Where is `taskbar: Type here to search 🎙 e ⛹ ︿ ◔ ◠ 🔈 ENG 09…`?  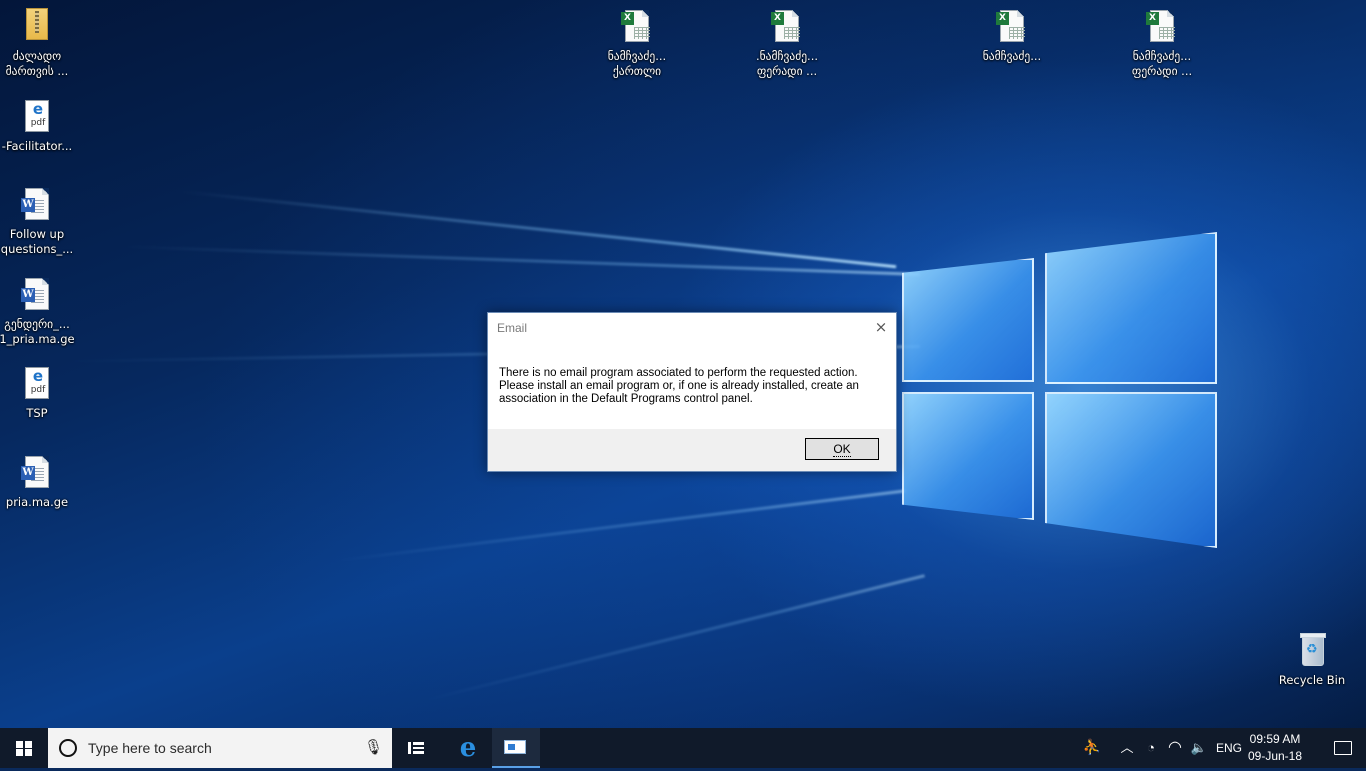
taskbar: Type here to search 🎙 e ⛹ ︿ ◔ ◠ 🔈 ENG 09… is located at coordinates (683, 748).